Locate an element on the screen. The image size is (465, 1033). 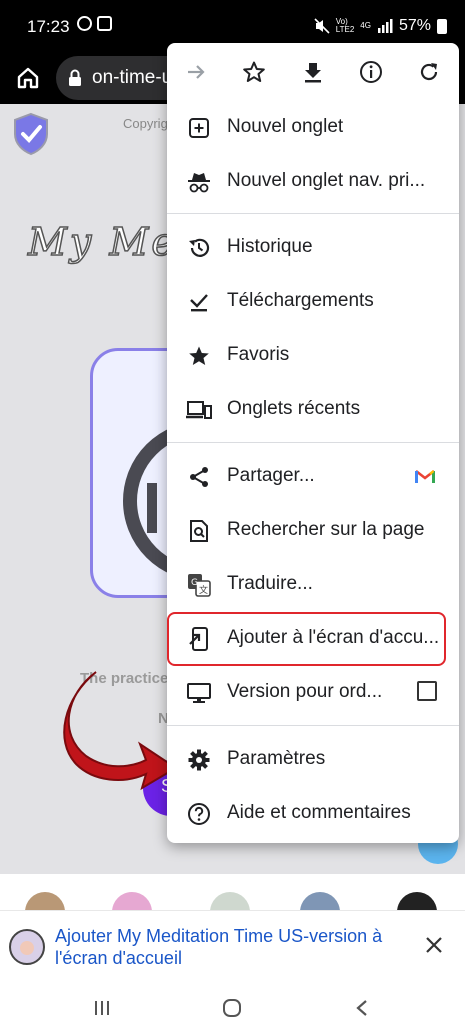
page-info-button is located at coordinates (371, 72).